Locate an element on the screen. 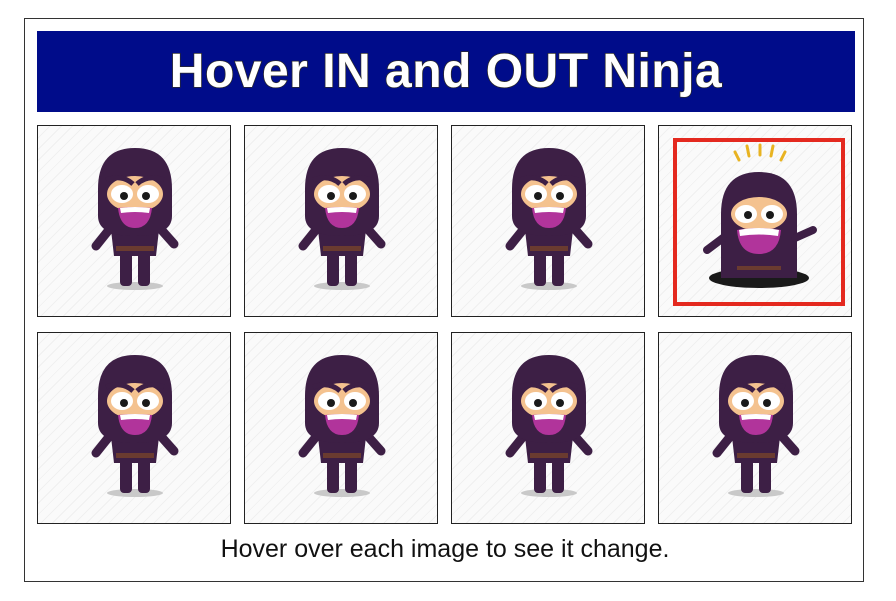 Image resolution: width=896 pixels, height=601 pixels. page-title: Hover IN and OUT Ninja is located at coordinates (446, 71).